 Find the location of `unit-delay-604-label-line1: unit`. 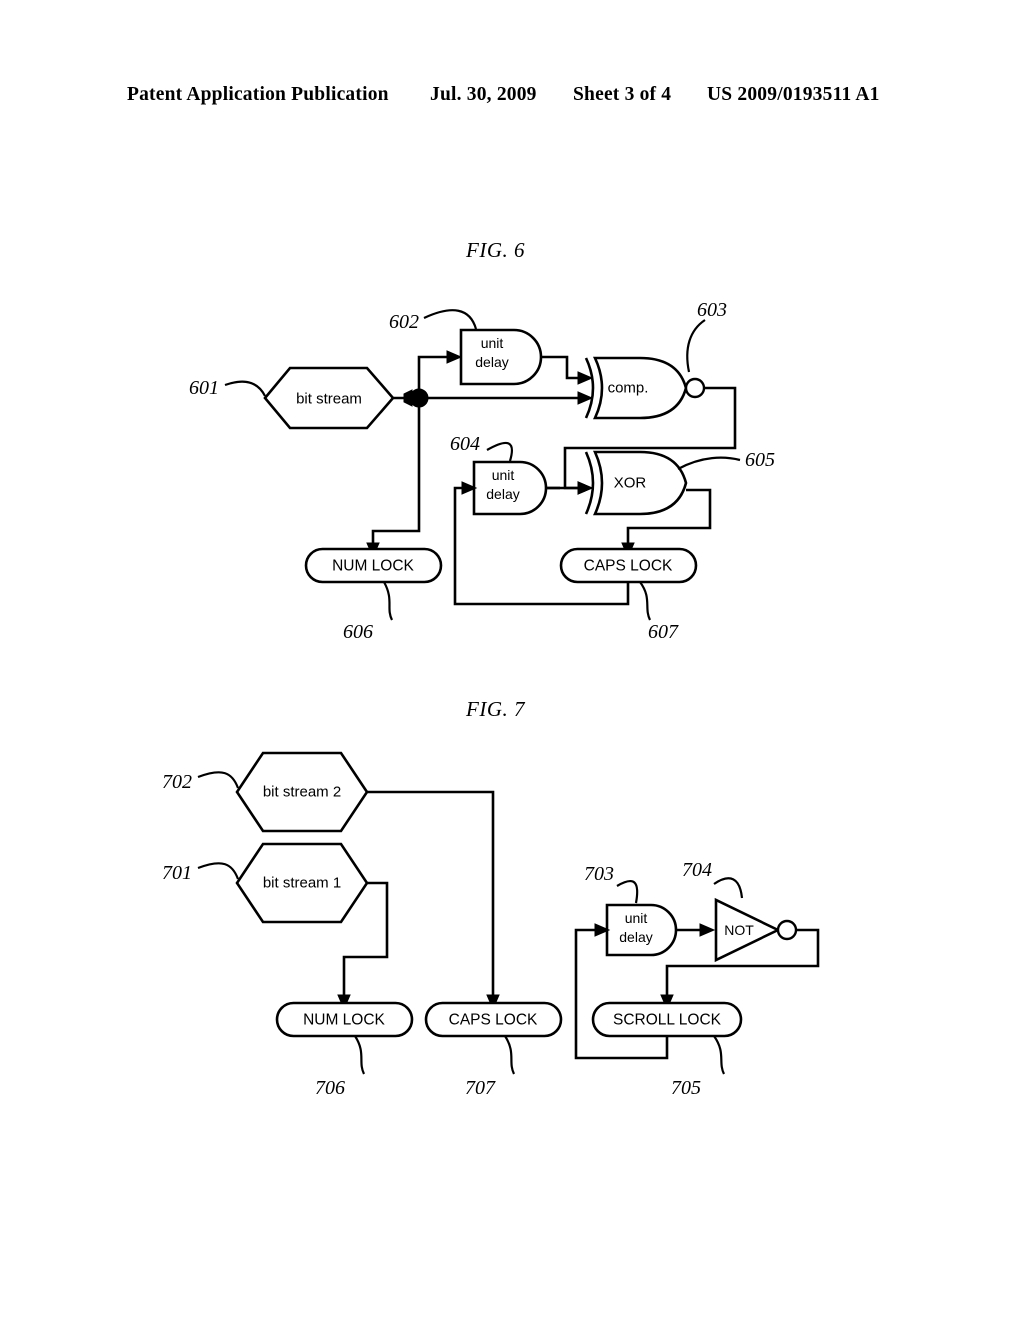

unit-delay-604-label-line1: unit is located at coordinates (503, 475).